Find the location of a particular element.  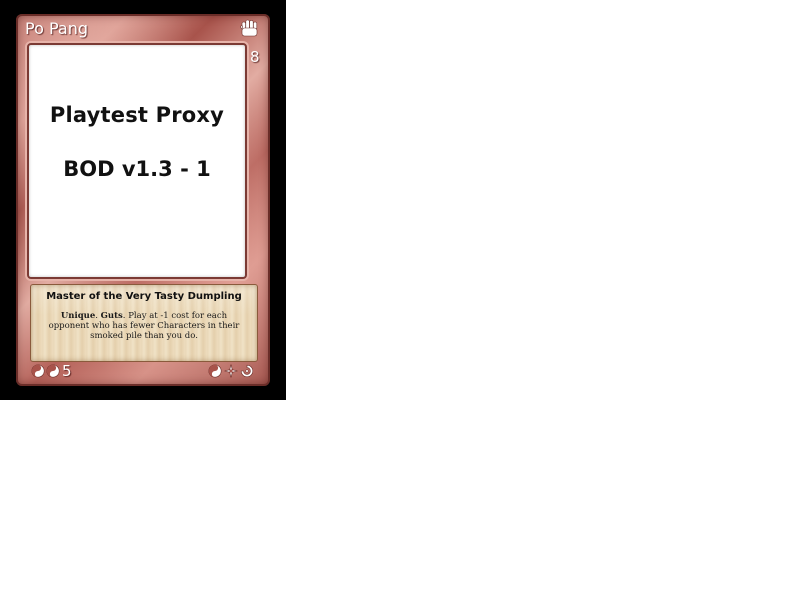

art-box: Playtest Proxy BOD v1.3 - 1 is located at coordinates (137, 161).